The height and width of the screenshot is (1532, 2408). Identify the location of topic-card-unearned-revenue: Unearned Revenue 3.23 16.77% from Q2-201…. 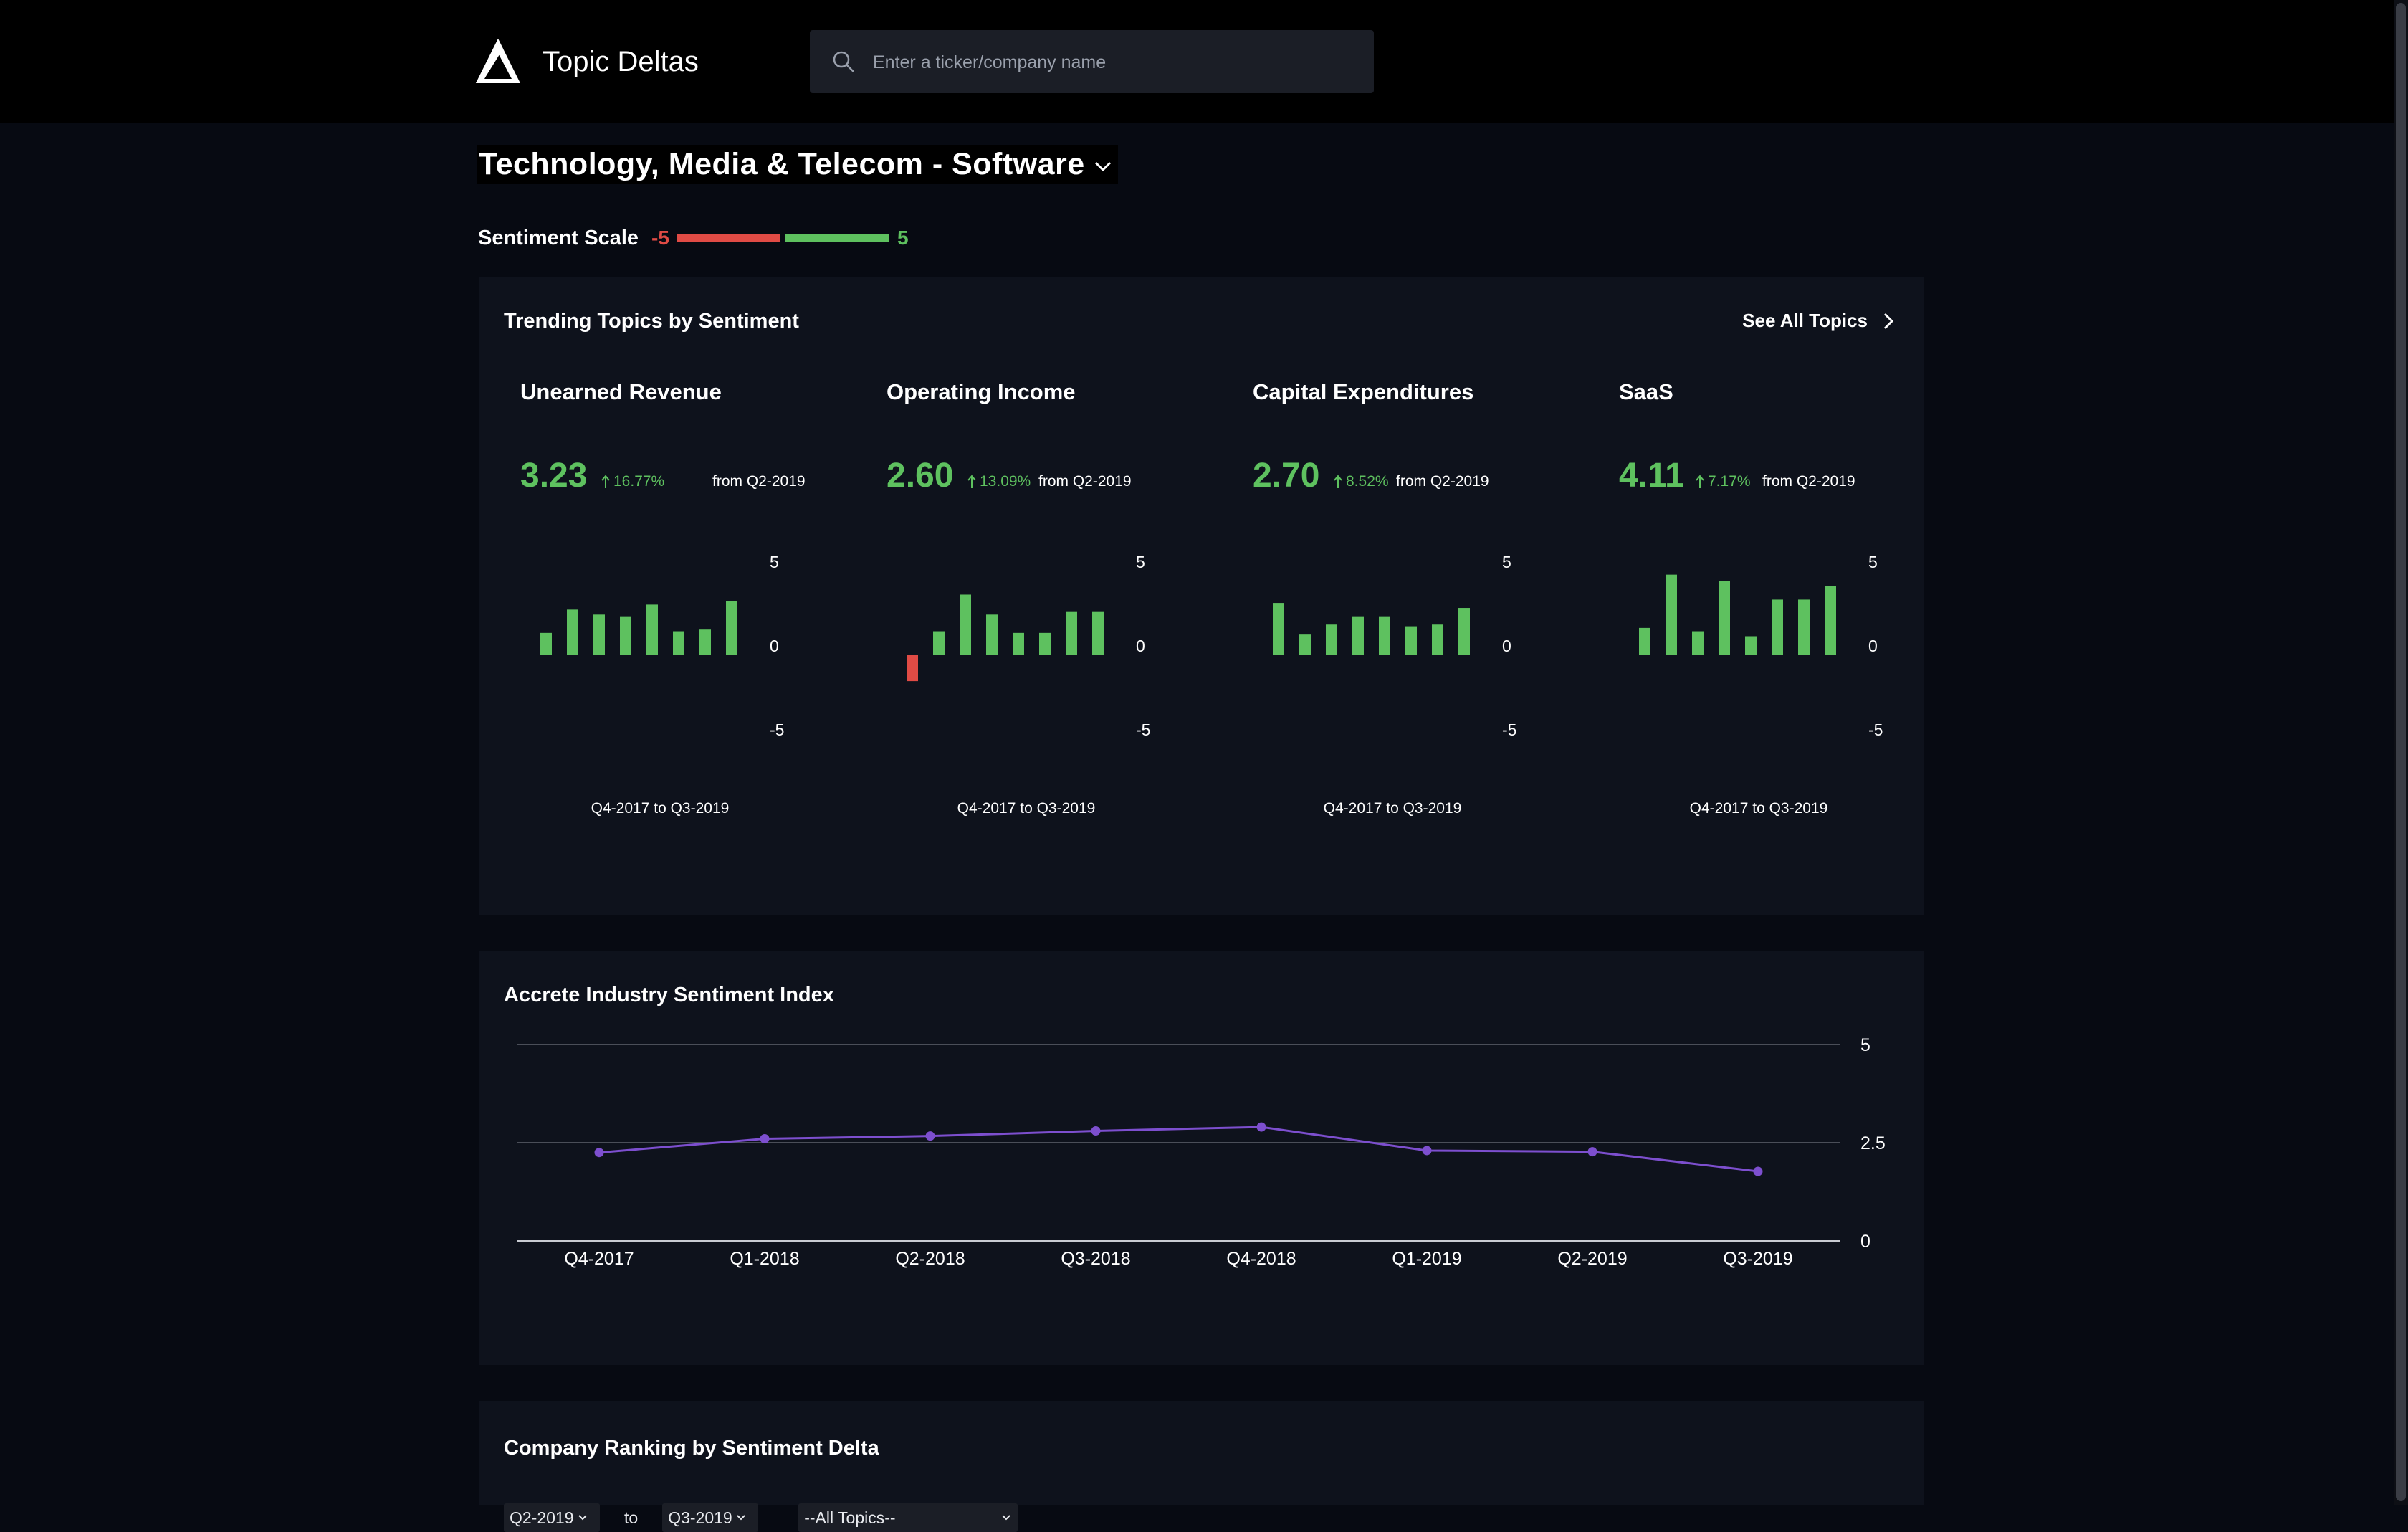
(688, 547).